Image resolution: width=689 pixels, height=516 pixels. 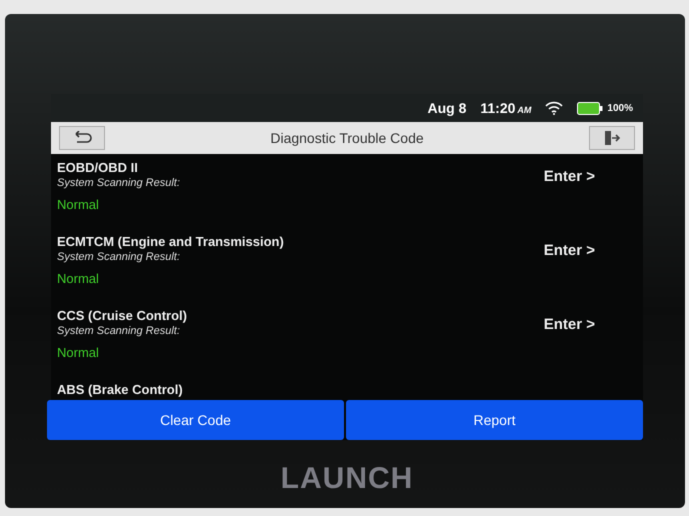 I want to click on back-button, so click(x=82, y=138).